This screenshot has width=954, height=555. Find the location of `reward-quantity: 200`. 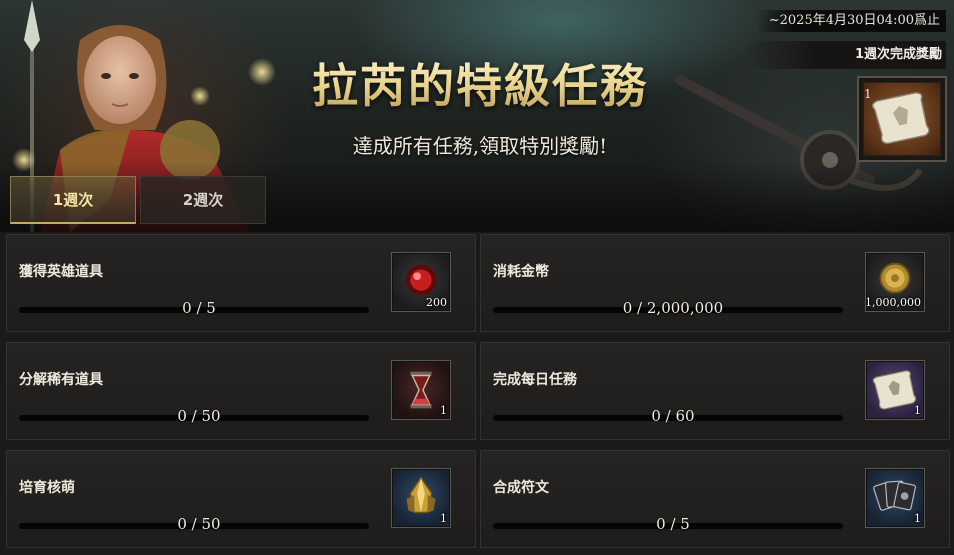

reward-quantity: 200 is located at coordinates (436, 302).